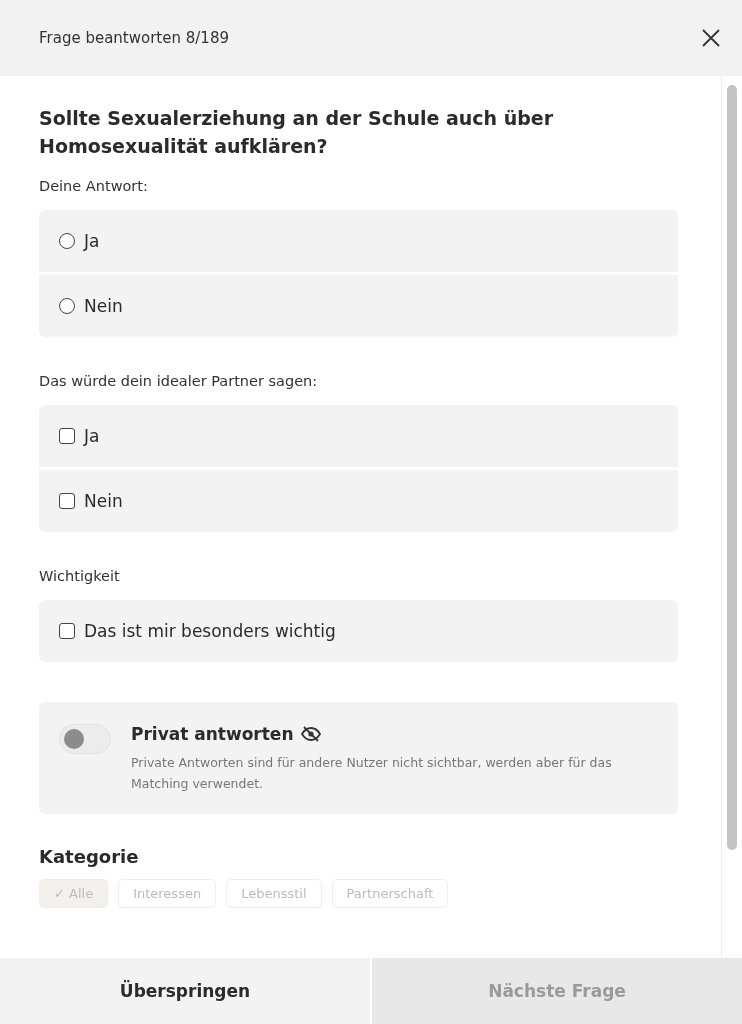  What do you see at coordinates (711, 38) in the screenshot?
I see `close-icon` at bounding box center [711, 38].